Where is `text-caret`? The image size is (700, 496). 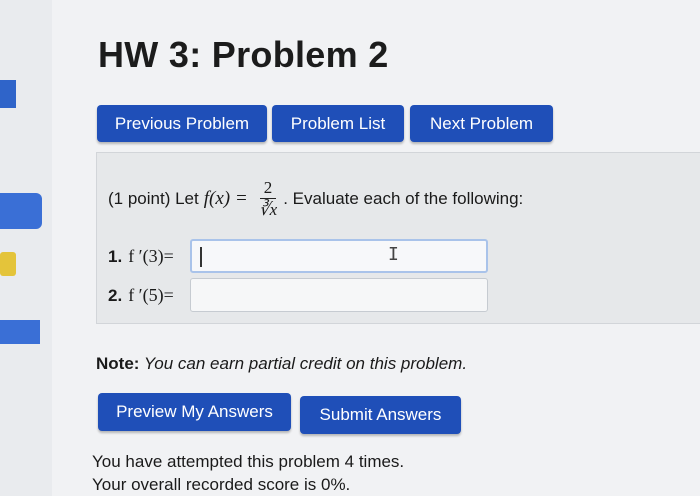
text-caret is located at coordinates (201, 257).